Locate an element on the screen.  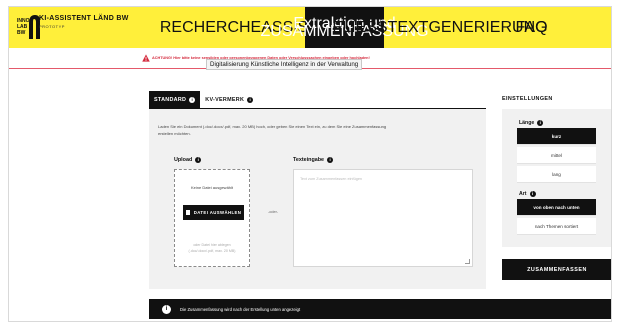
nav-item-label: FAQ is located at coordinates (531, 27).